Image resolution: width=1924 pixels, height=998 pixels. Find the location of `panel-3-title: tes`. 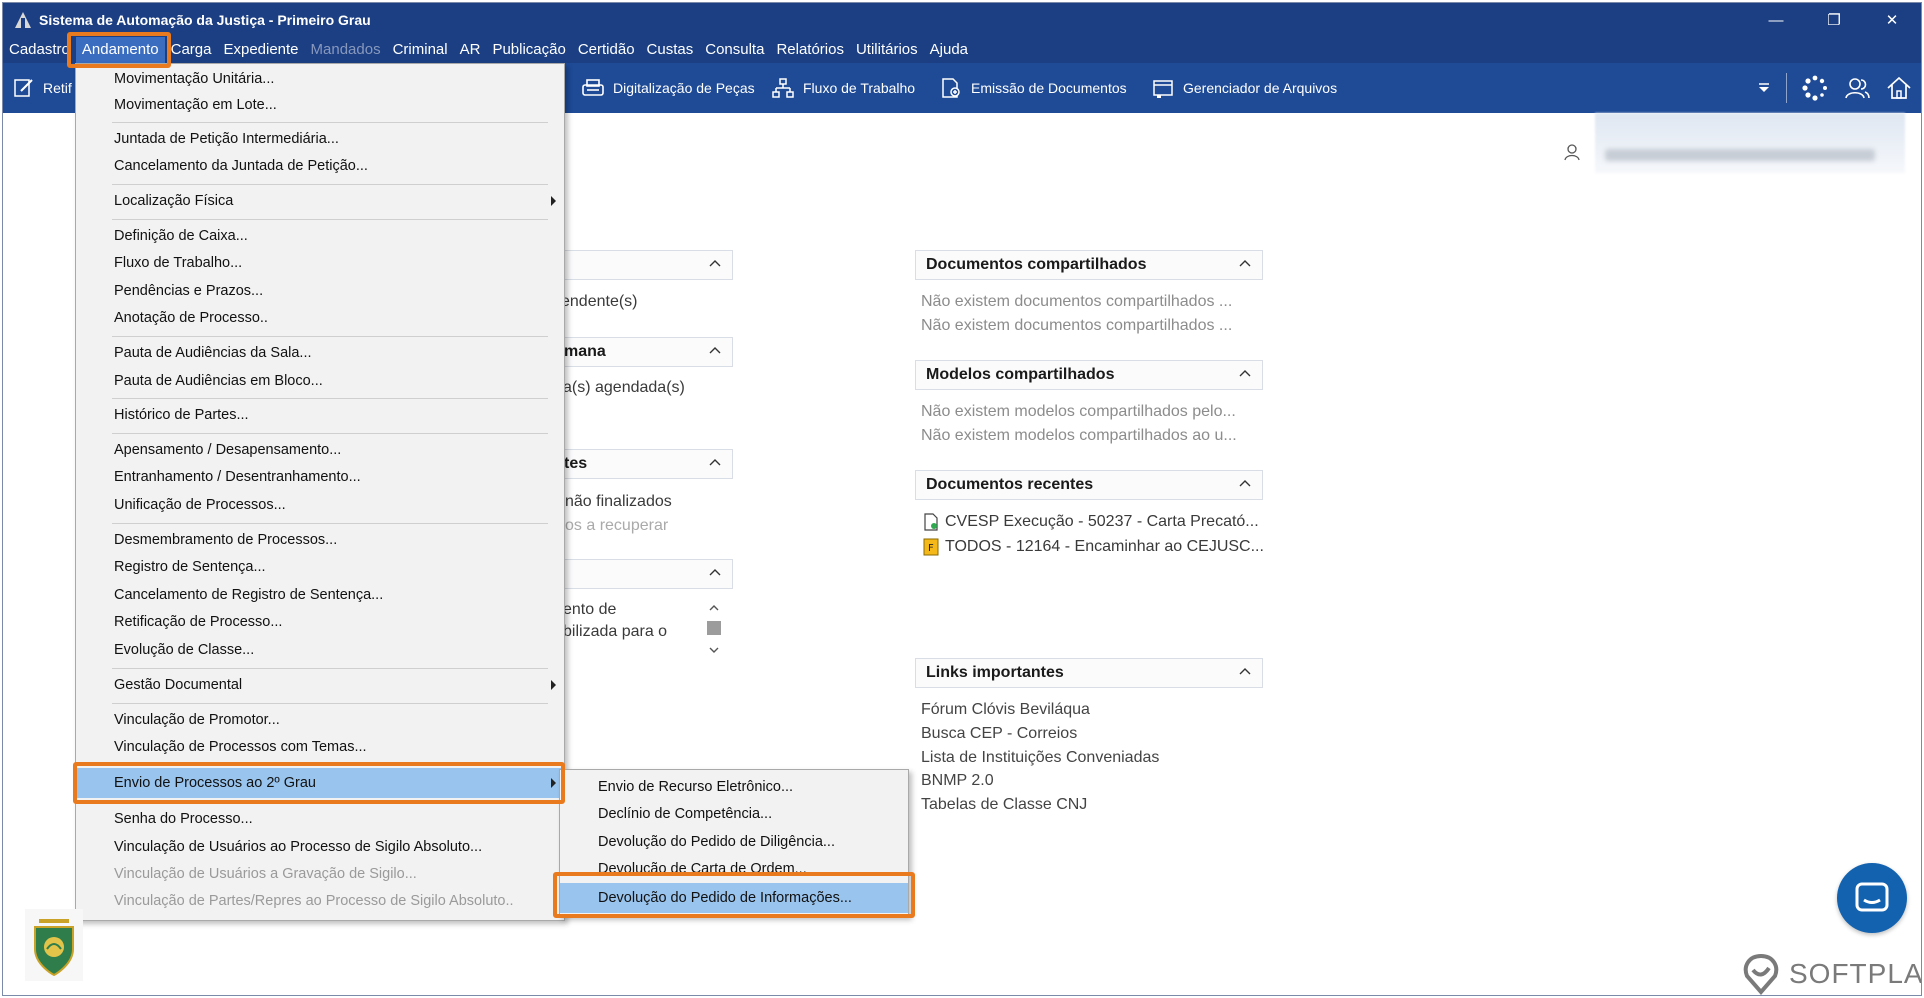

panel-3-title: tes is located at coordinates (576, 463).